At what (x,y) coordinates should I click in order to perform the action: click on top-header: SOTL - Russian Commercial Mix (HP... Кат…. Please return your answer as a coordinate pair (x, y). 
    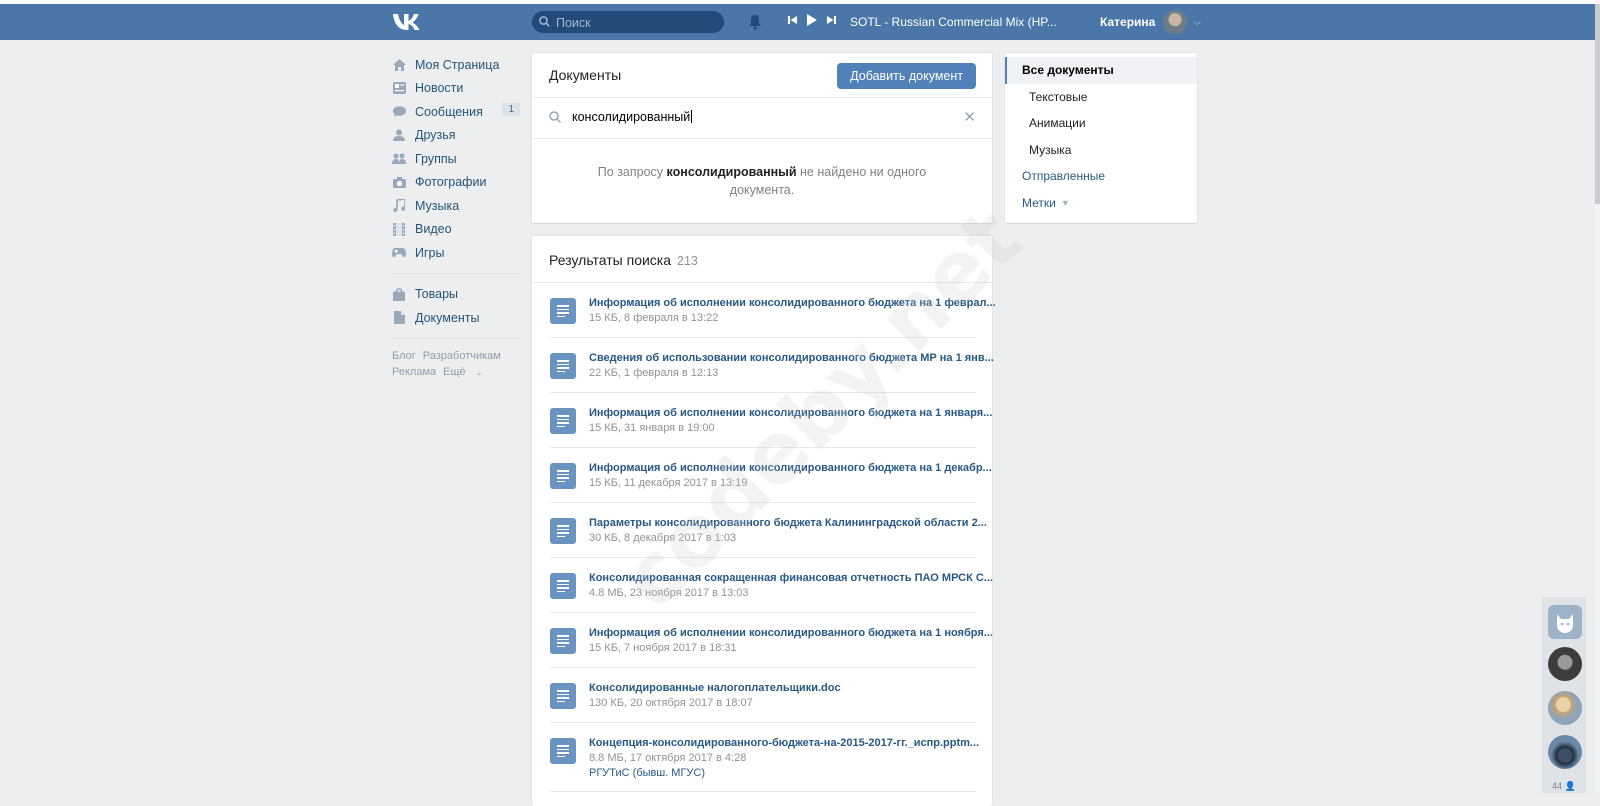
    Looking at the image, I should click on (797, 22).